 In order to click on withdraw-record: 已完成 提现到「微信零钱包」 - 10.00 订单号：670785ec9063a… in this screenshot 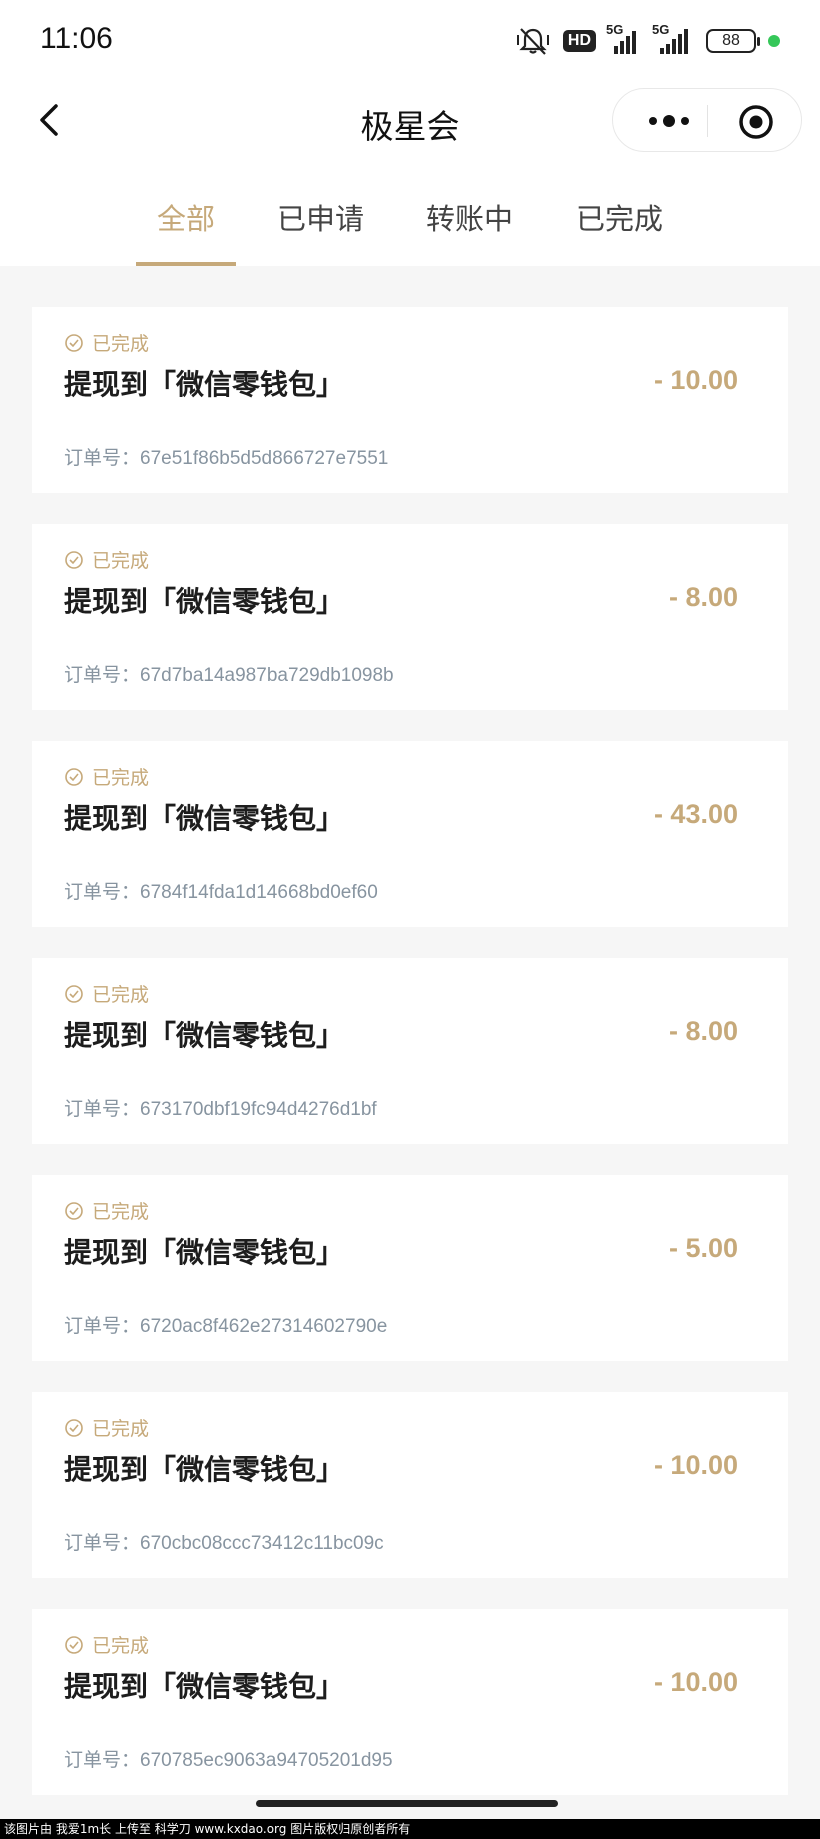, I will do `click(410, 1702)`.